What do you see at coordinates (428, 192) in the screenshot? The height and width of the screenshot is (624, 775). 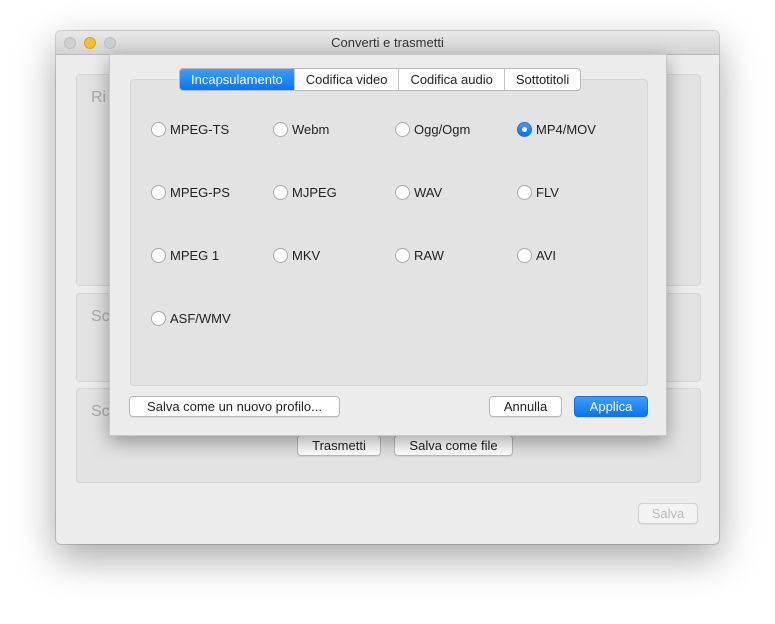 I see `radio-label: WAV` at bounding box center [428, 192].